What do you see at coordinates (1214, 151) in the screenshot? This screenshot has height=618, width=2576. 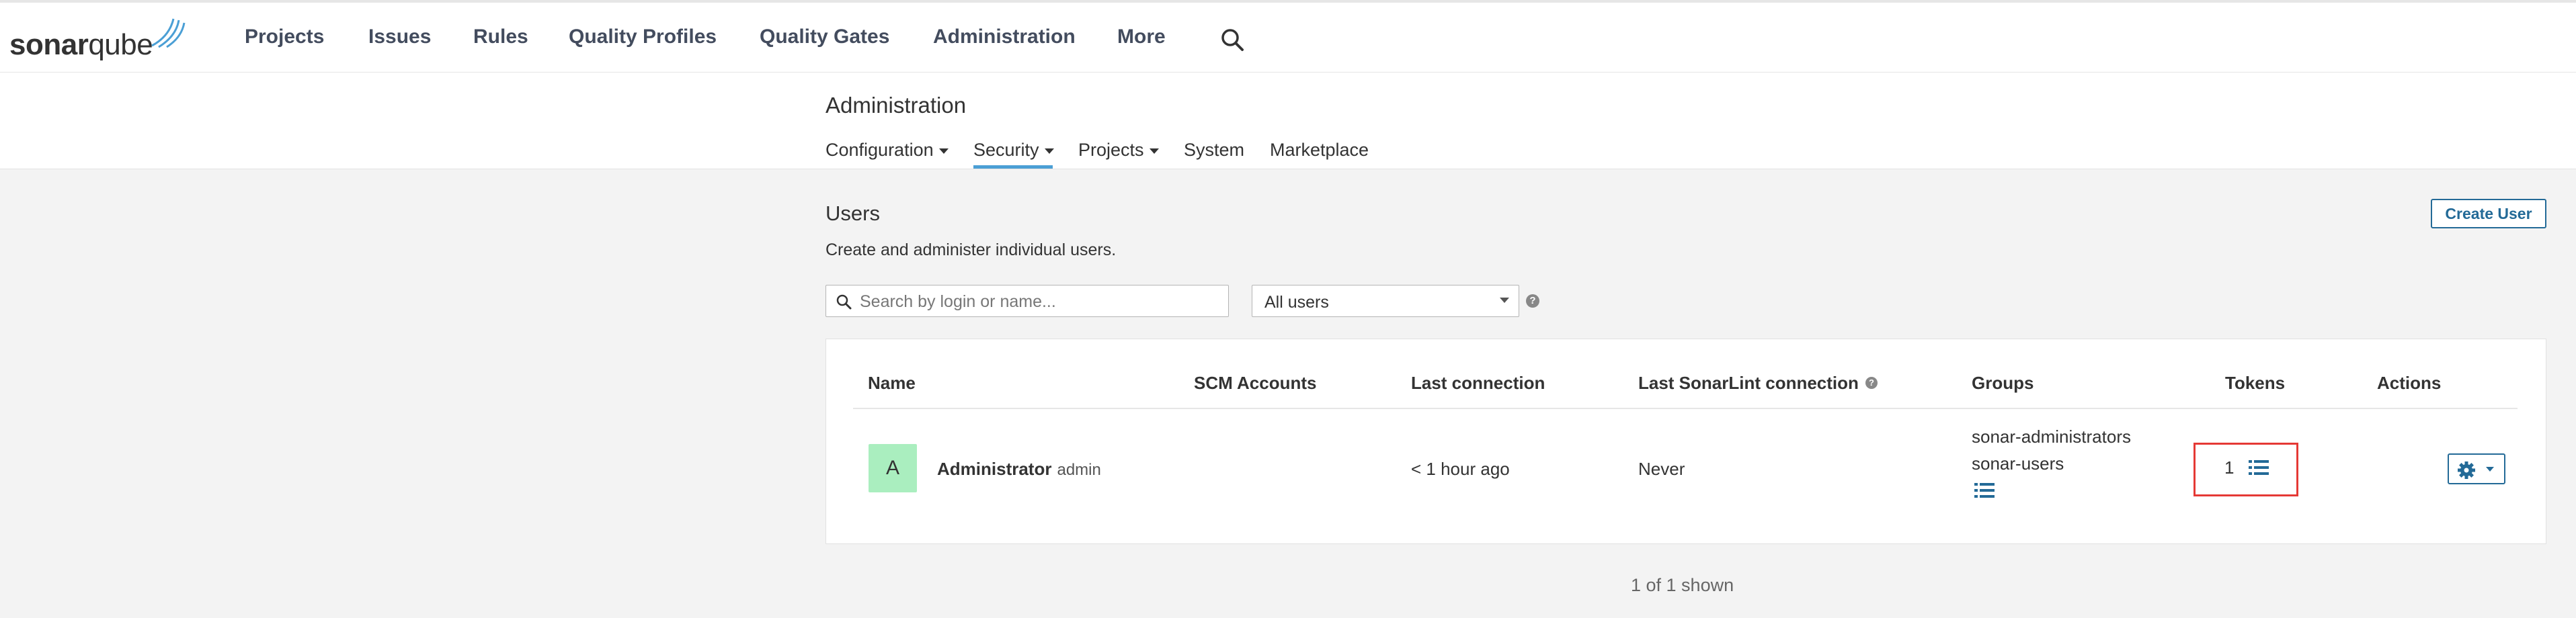 I see `tab-system: System` at bounding box center [1214, 151].